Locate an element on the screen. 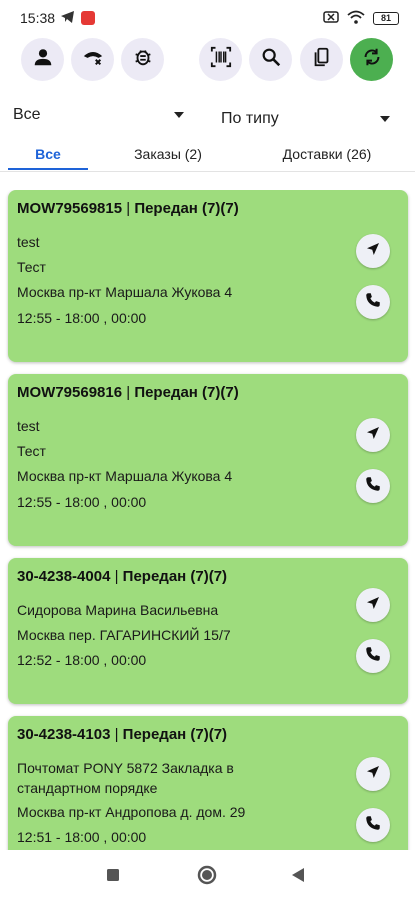  card-code: 30-4238-4103 is located at coordinates (64, 734).